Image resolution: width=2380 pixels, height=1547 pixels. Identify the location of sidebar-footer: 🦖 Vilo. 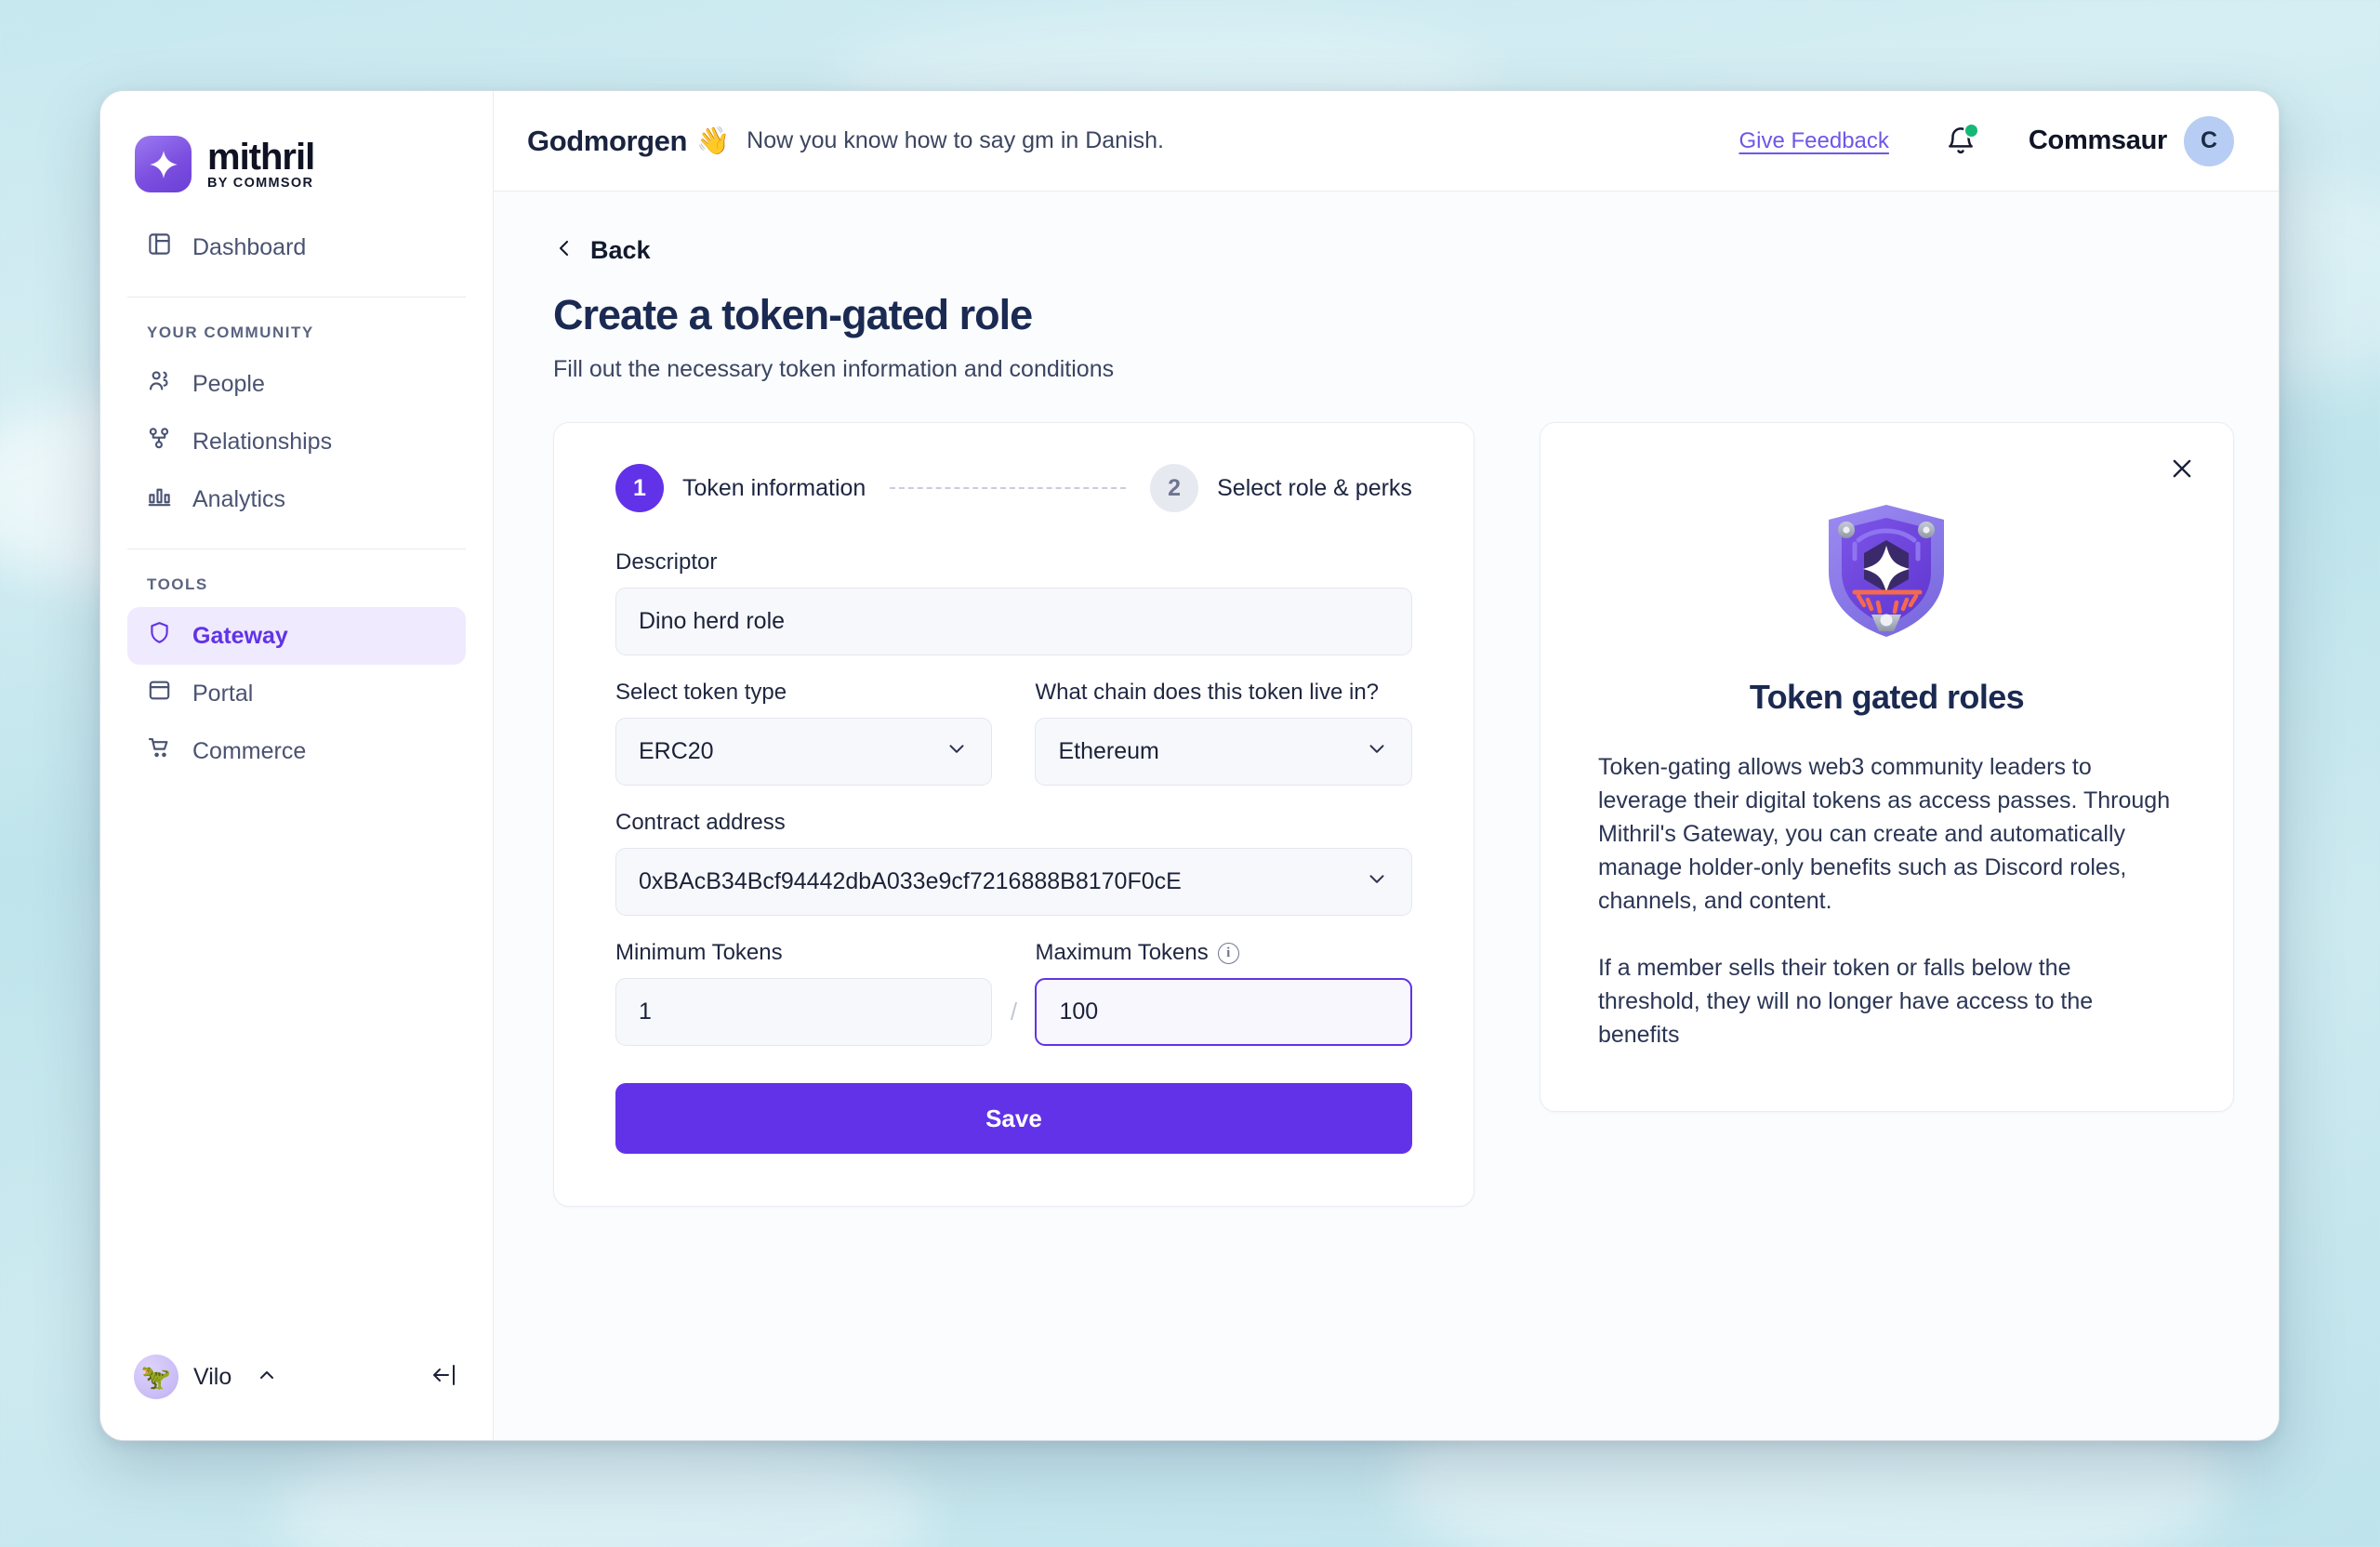
(296, 1397).